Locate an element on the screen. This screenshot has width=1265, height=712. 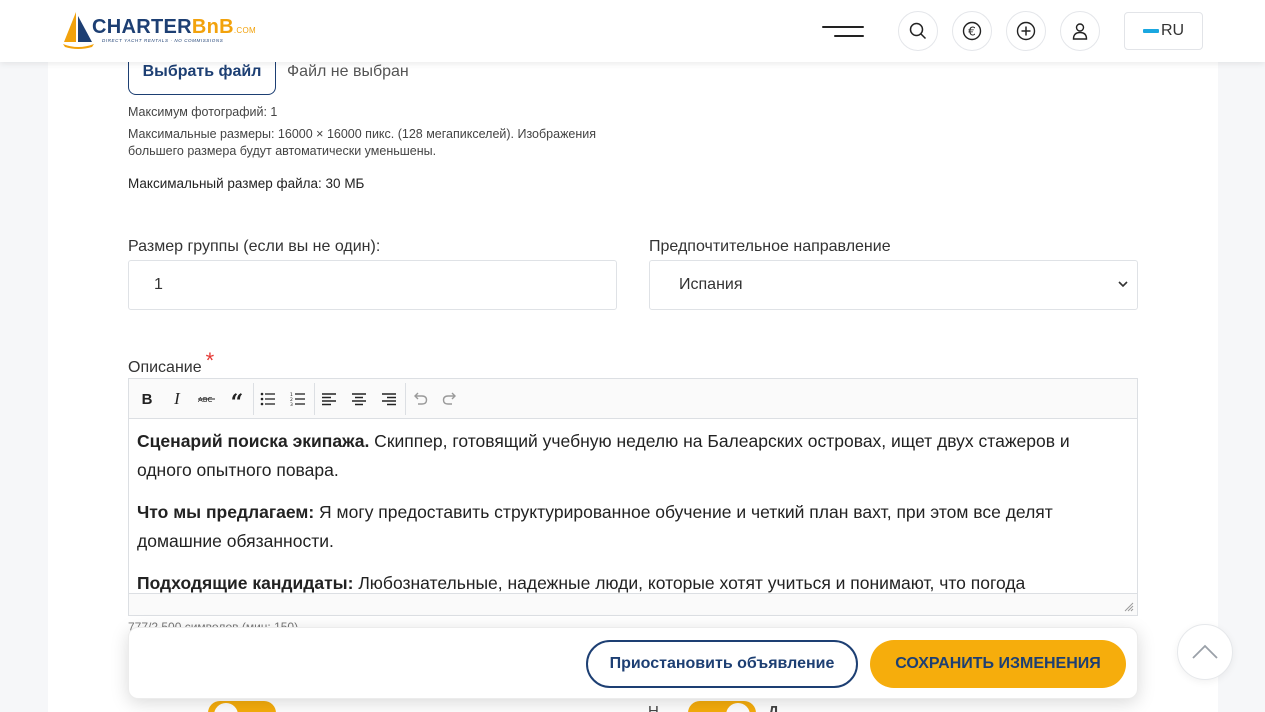
group-size-label: Размер группы (если вы не один): is located at coordinates (254, 246).